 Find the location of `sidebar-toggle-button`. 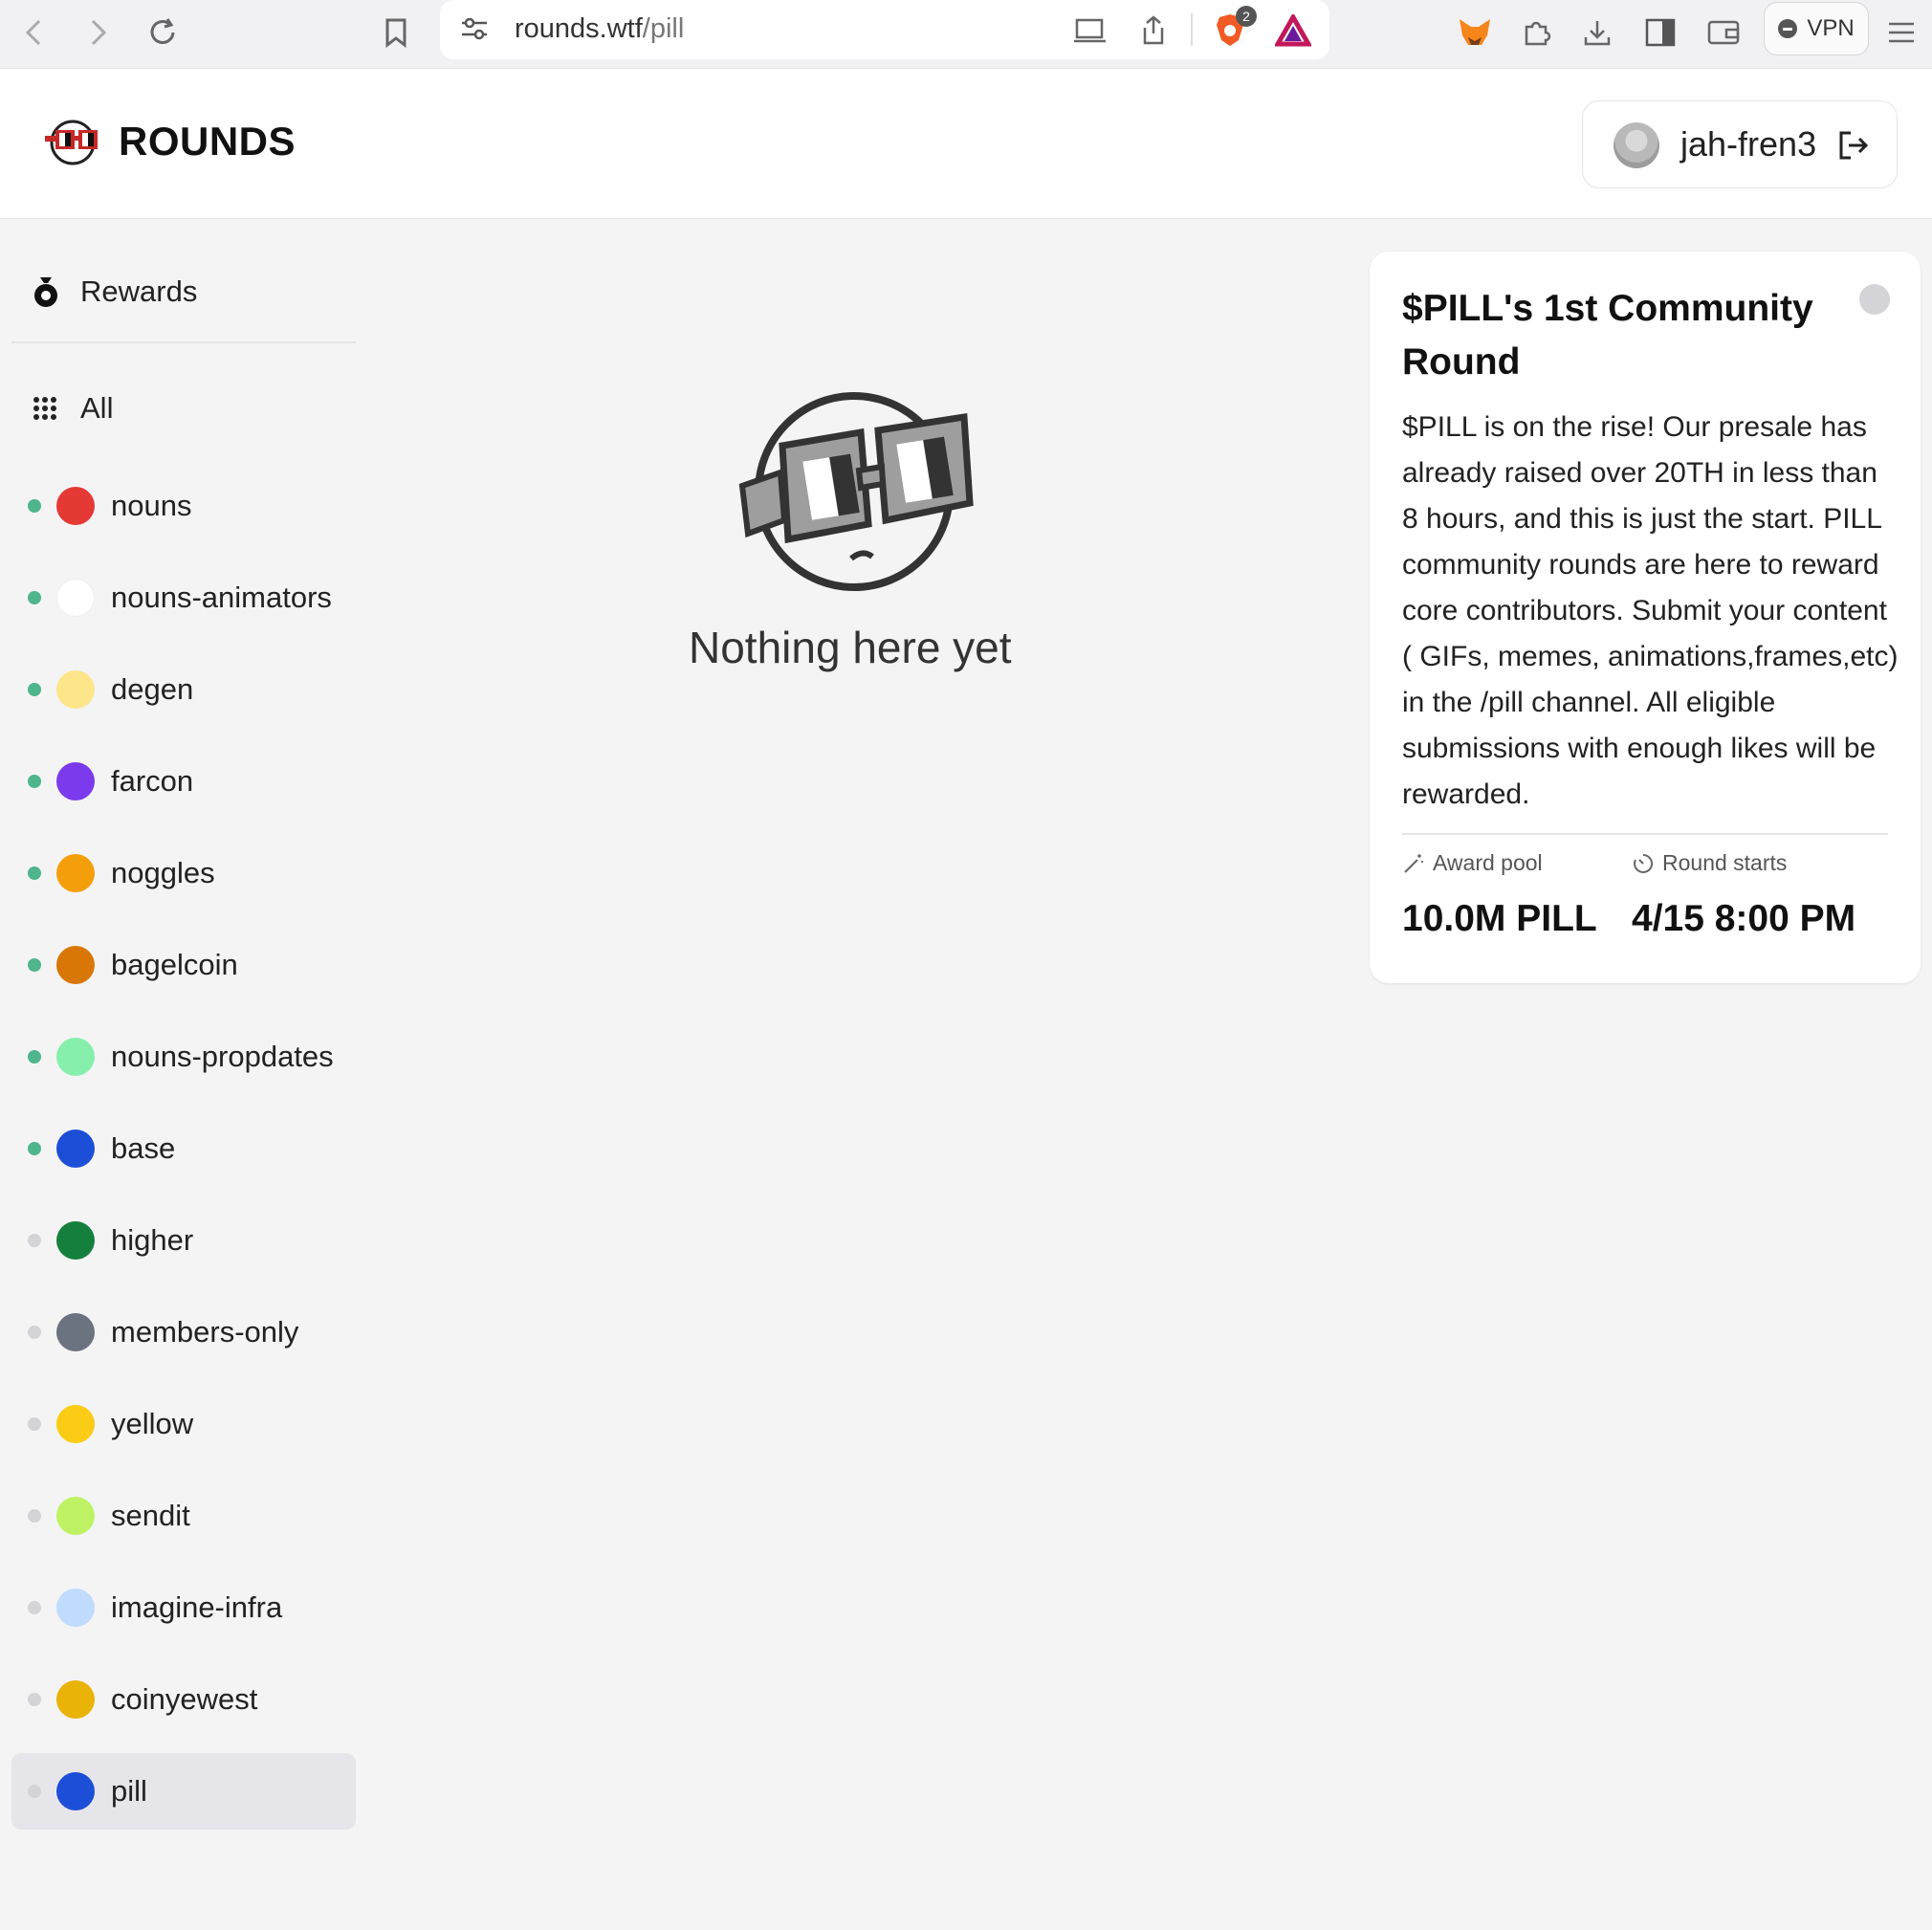

sidebar-toggle-button is located at coordinates (1660, 32).